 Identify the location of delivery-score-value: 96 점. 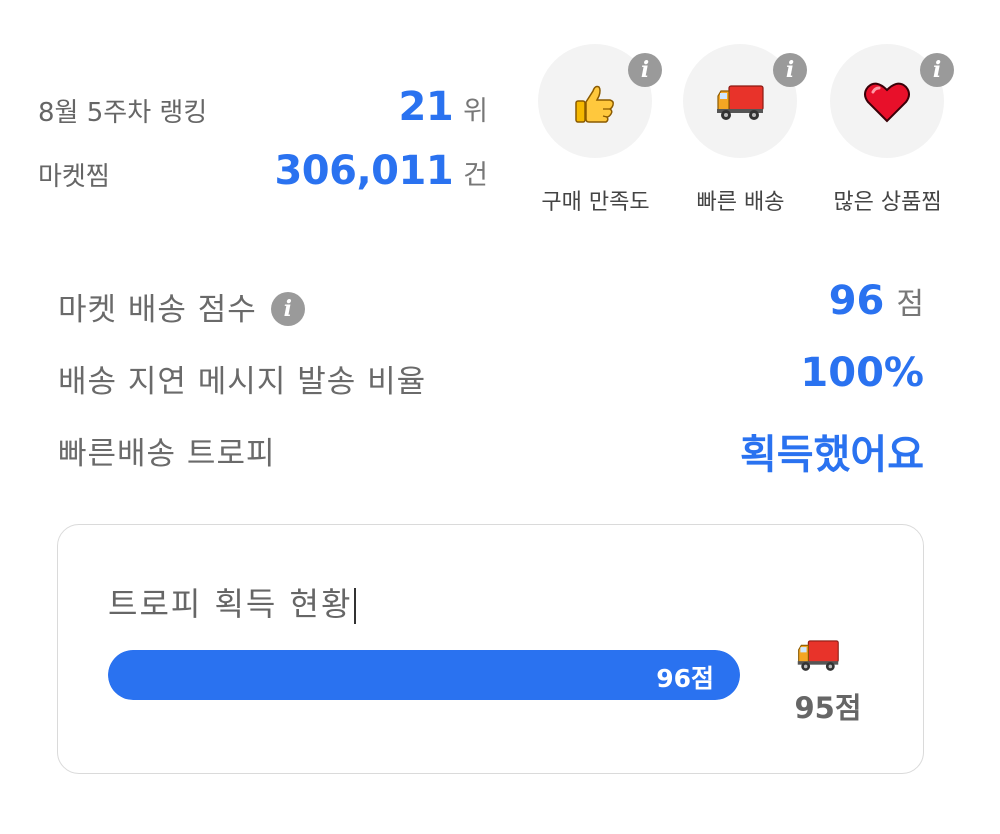
(876, 301).